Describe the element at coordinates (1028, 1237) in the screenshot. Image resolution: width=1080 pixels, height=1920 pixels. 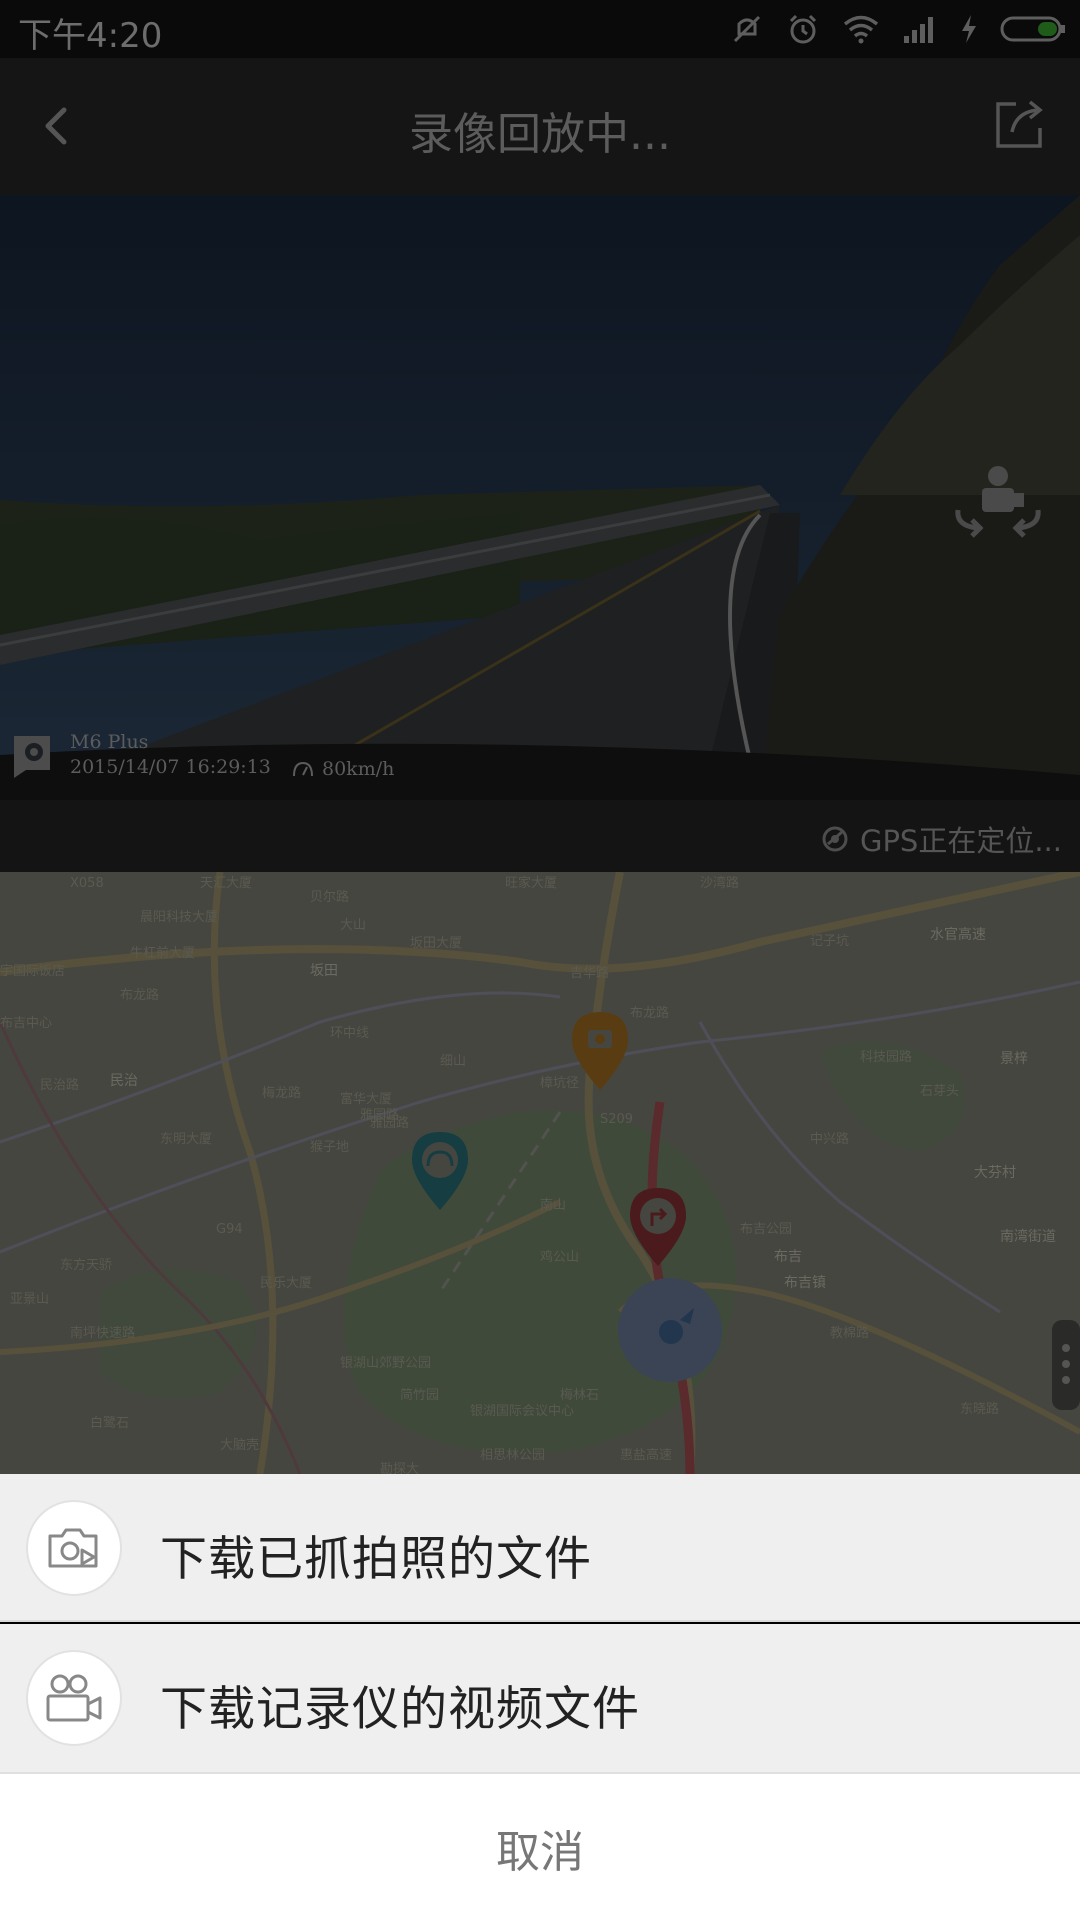
I see `map-label: 南湾街道` at that location.